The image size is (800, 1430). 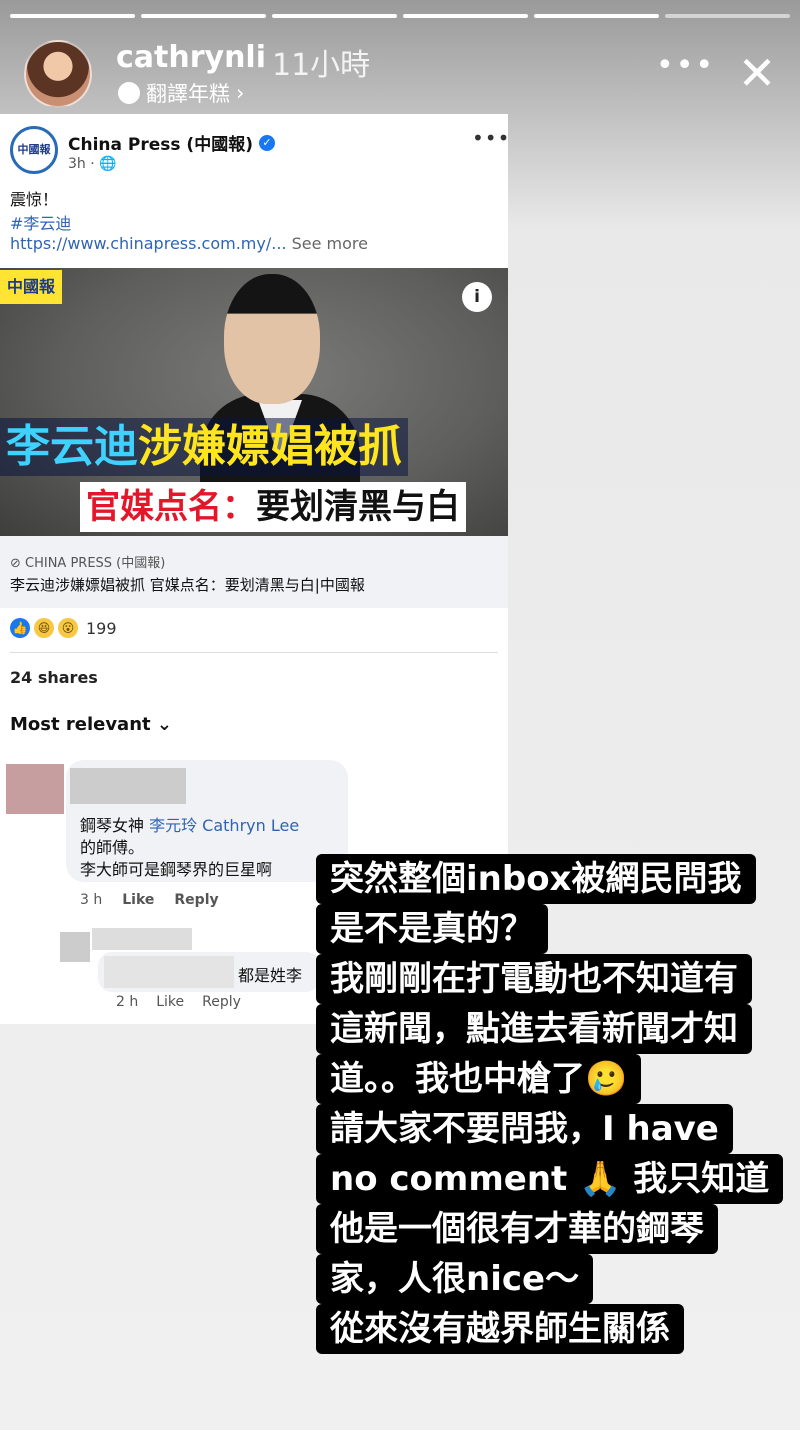 I want to click on post-hashtag: #李云迪, so click(x=41, y=223).